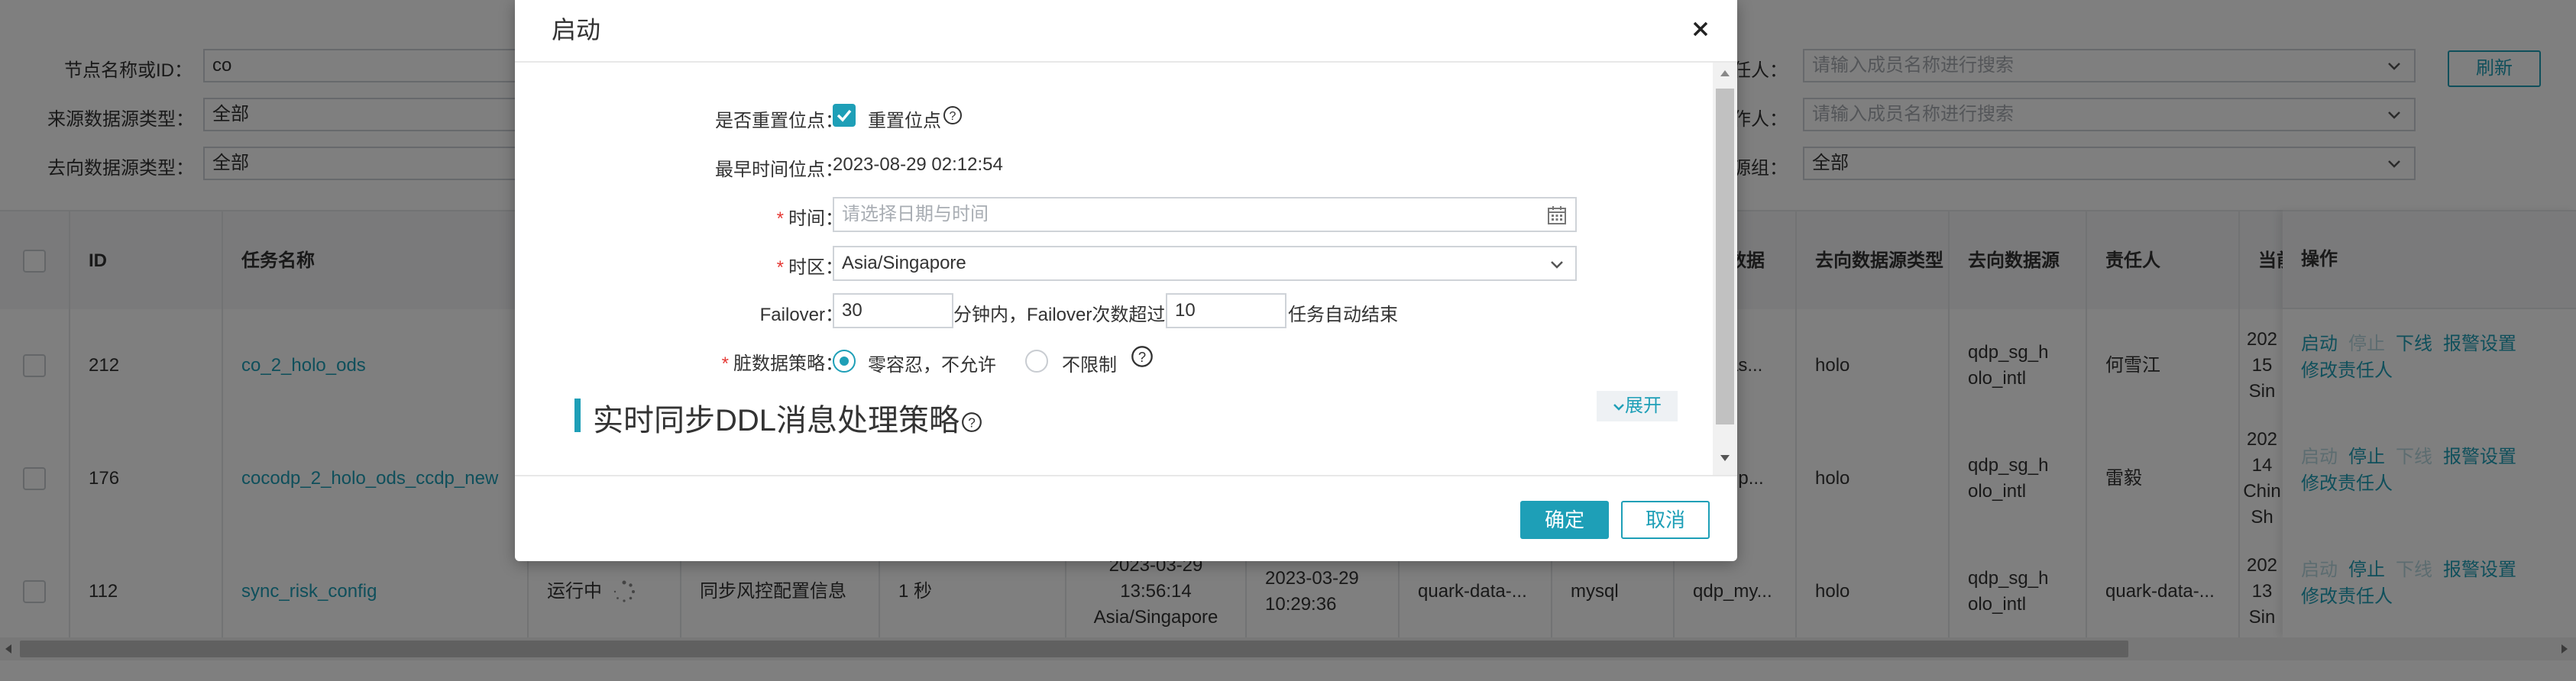 The width and height of the screenshot is (2576, 681). I want to click on time-picker-input: 请选择日期与时间, so click(1205, 214).